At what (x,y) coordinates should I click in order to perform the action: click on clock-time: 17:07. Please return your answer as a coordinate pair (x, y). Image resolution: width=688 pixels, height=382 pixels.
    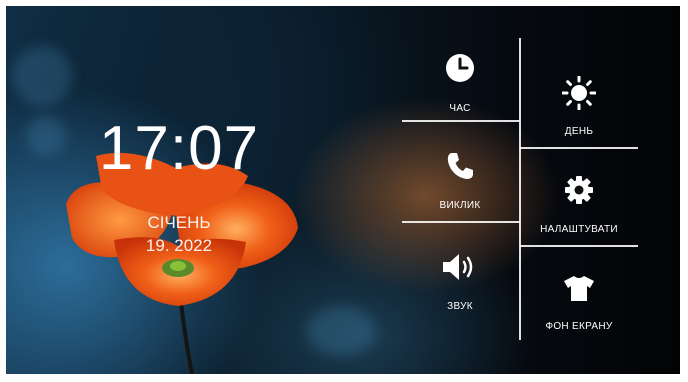
    Looking at the image, I should click on (179, 148).